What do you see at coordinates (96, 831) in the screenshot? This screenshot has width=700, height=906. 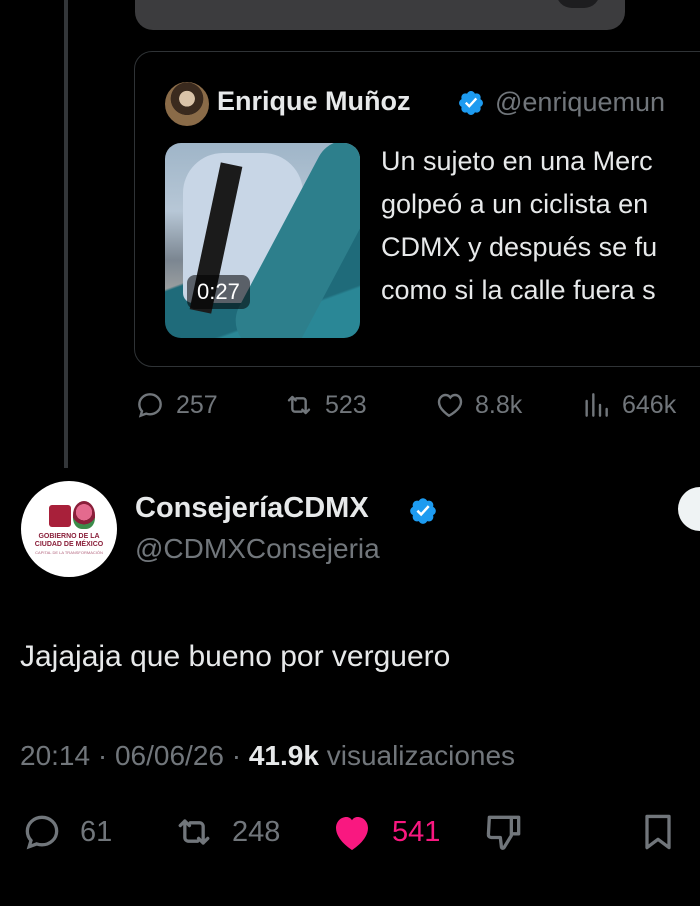 I see `reply-count: 61` at bounding box center [96, 831].